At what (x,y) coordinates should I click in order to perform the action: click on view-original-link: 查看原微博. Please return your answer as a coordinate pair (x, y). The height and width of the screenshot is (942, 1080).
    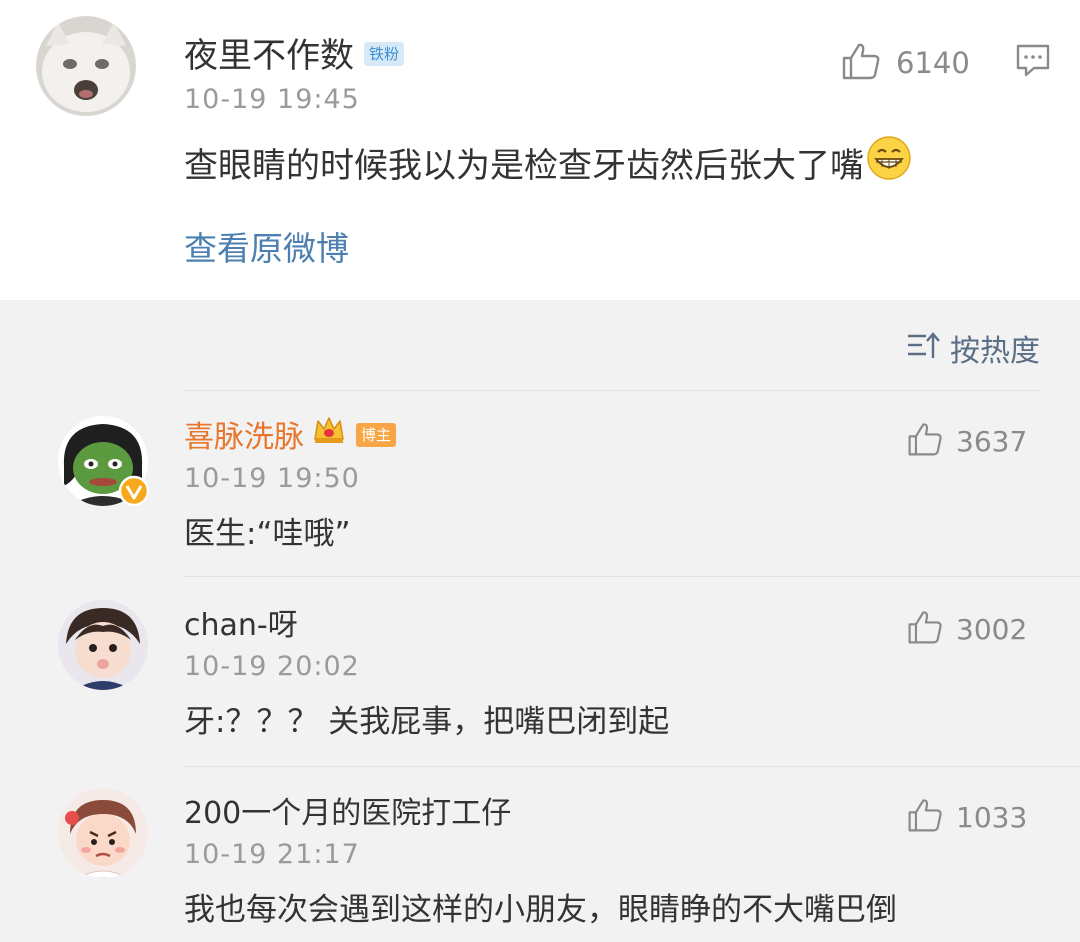
    Looking at the image, I should click on (266, 246).